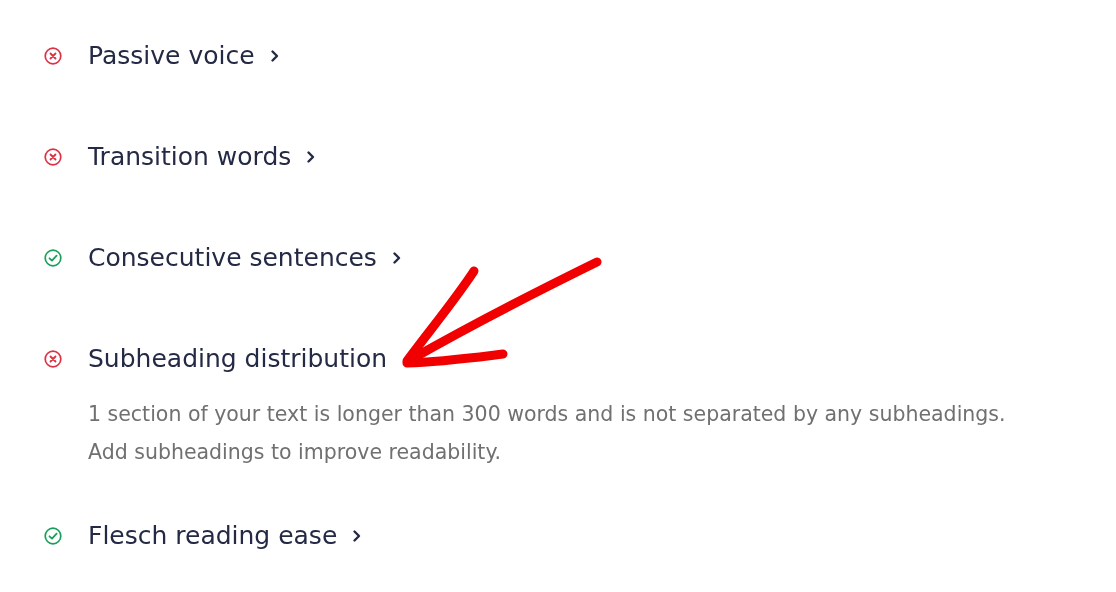  Describe the element at coordinates (203, 157) in the screenshot. I see `check-title-toggle: Transition words` at that location.